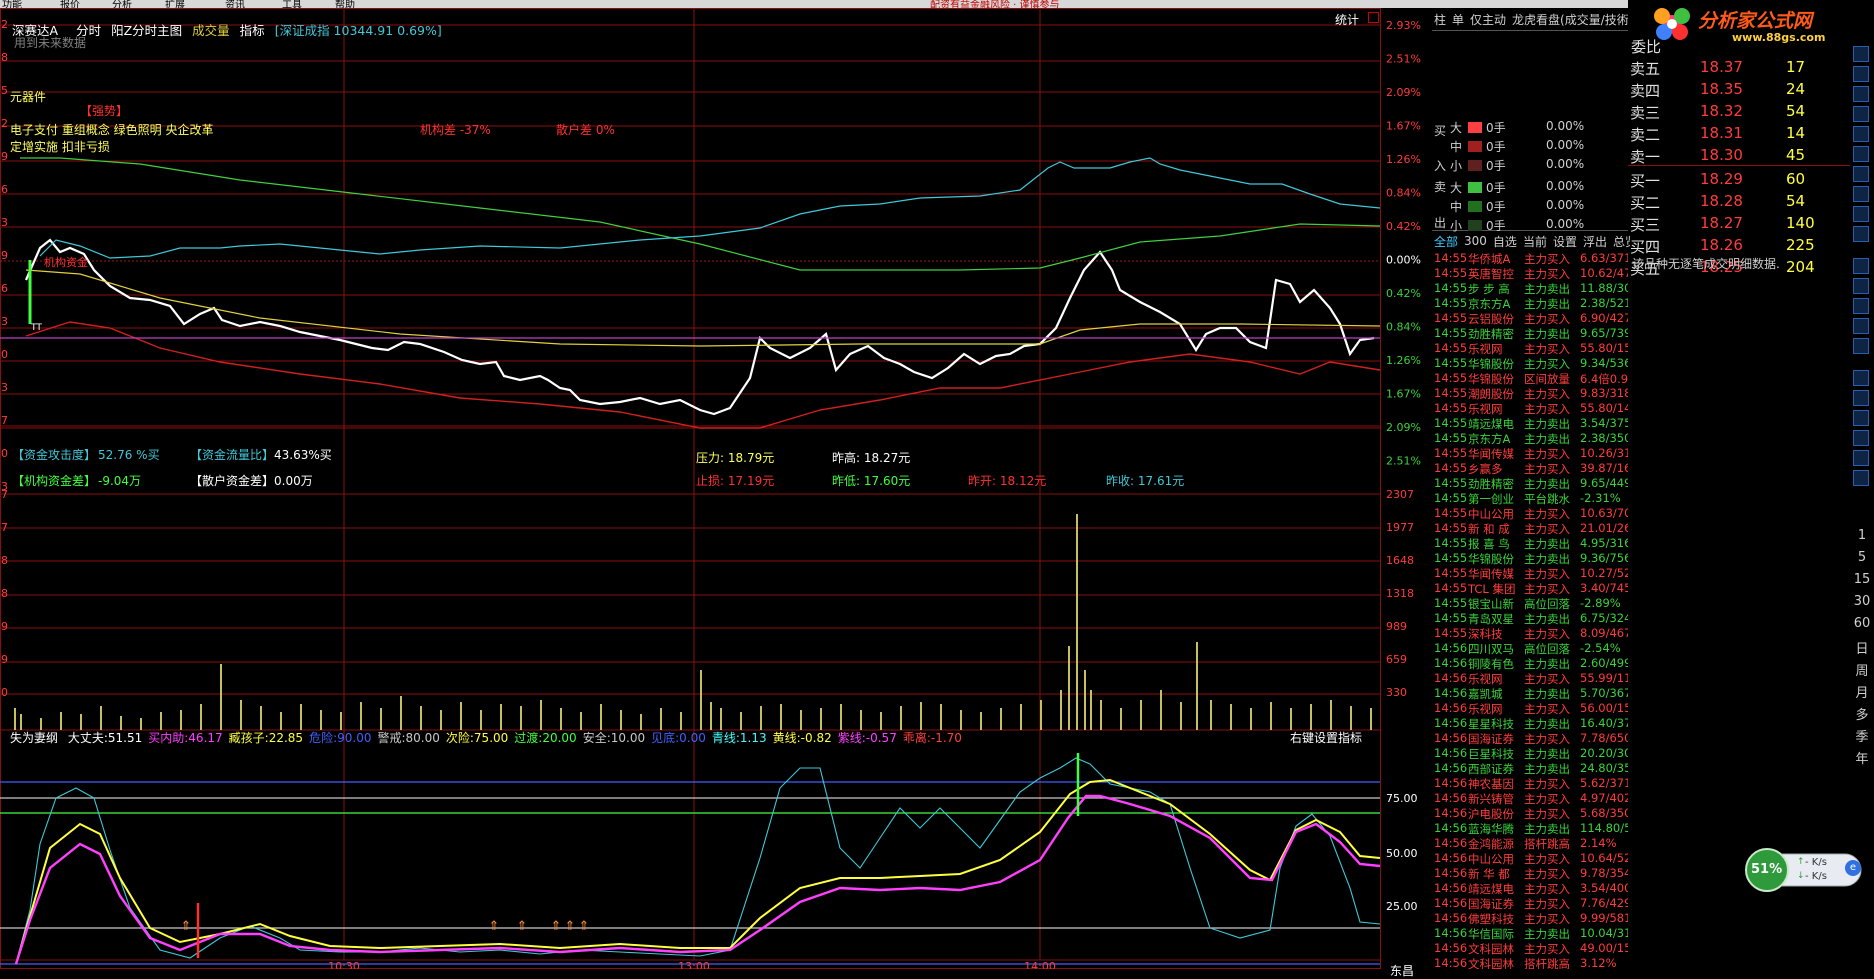  What do you see at coordinates (1530, 873) in the screenshot?
I see `ticker-row: 14:56 新 华 都主力买入 9.78/354` at bounding box center [1530, 873].